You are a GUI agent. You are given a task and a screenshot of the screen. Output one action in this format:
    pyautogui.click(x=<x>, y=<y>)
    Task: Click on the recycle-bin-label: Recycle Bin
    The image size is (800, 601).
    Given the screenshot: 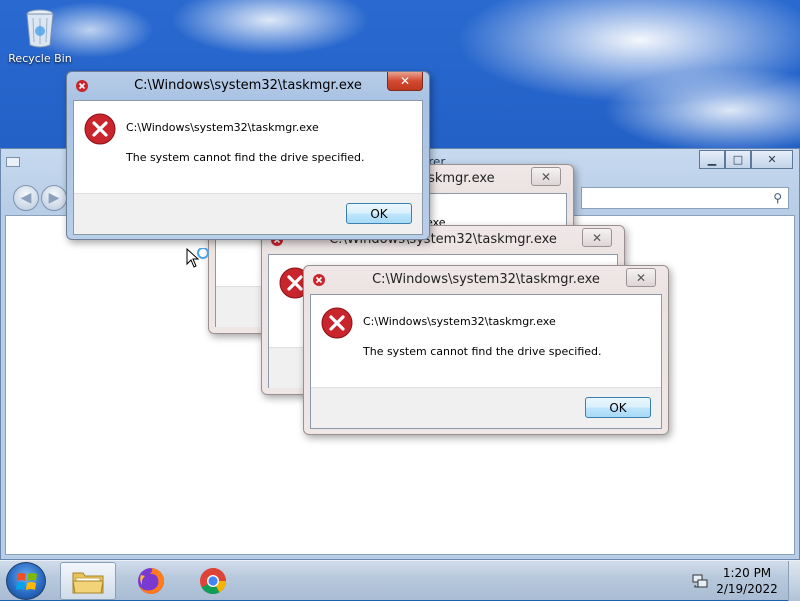 What is the action you would take?
    pyautogui.click(x=40, y=58)
    